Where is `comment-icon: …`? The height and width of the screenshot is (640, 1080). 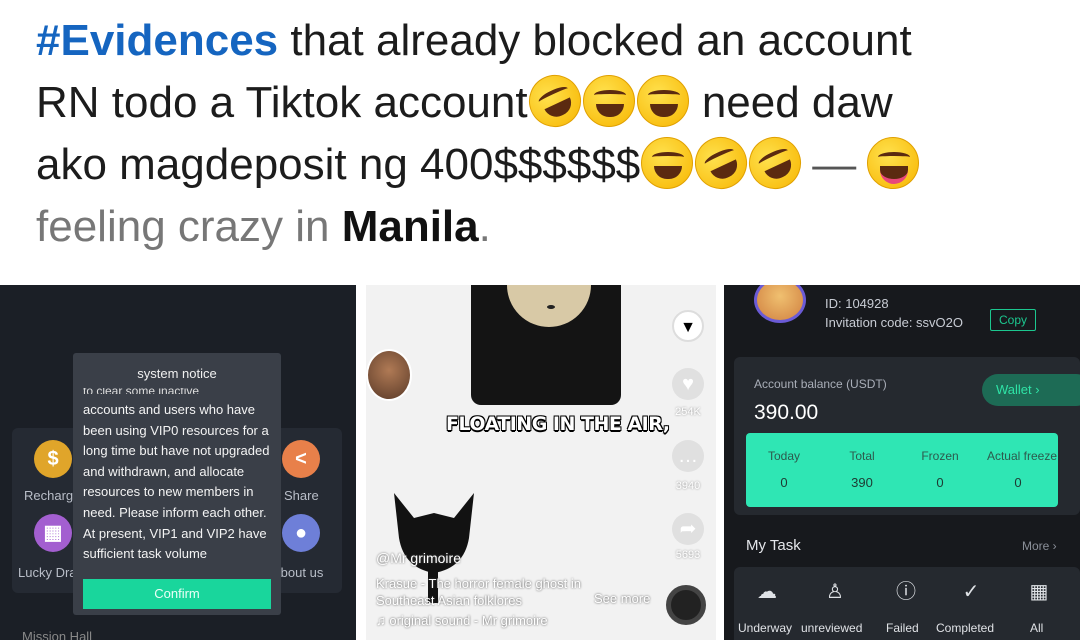 comment-icon: … is located at coordinates (688, 456).